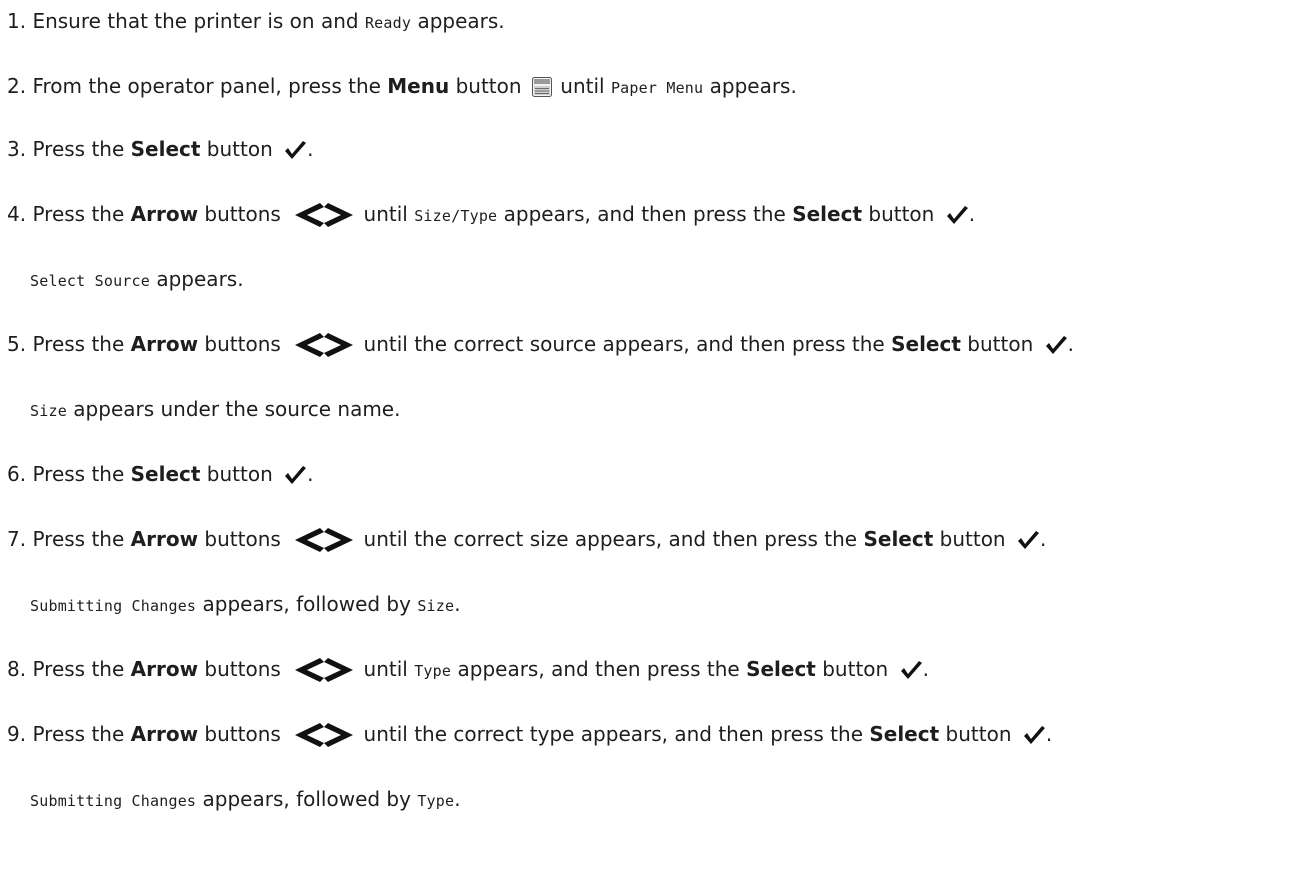 The height and width of the screenshot is (886, 1300). I want to click on note-text: appears under the source name., so click(233, 409).